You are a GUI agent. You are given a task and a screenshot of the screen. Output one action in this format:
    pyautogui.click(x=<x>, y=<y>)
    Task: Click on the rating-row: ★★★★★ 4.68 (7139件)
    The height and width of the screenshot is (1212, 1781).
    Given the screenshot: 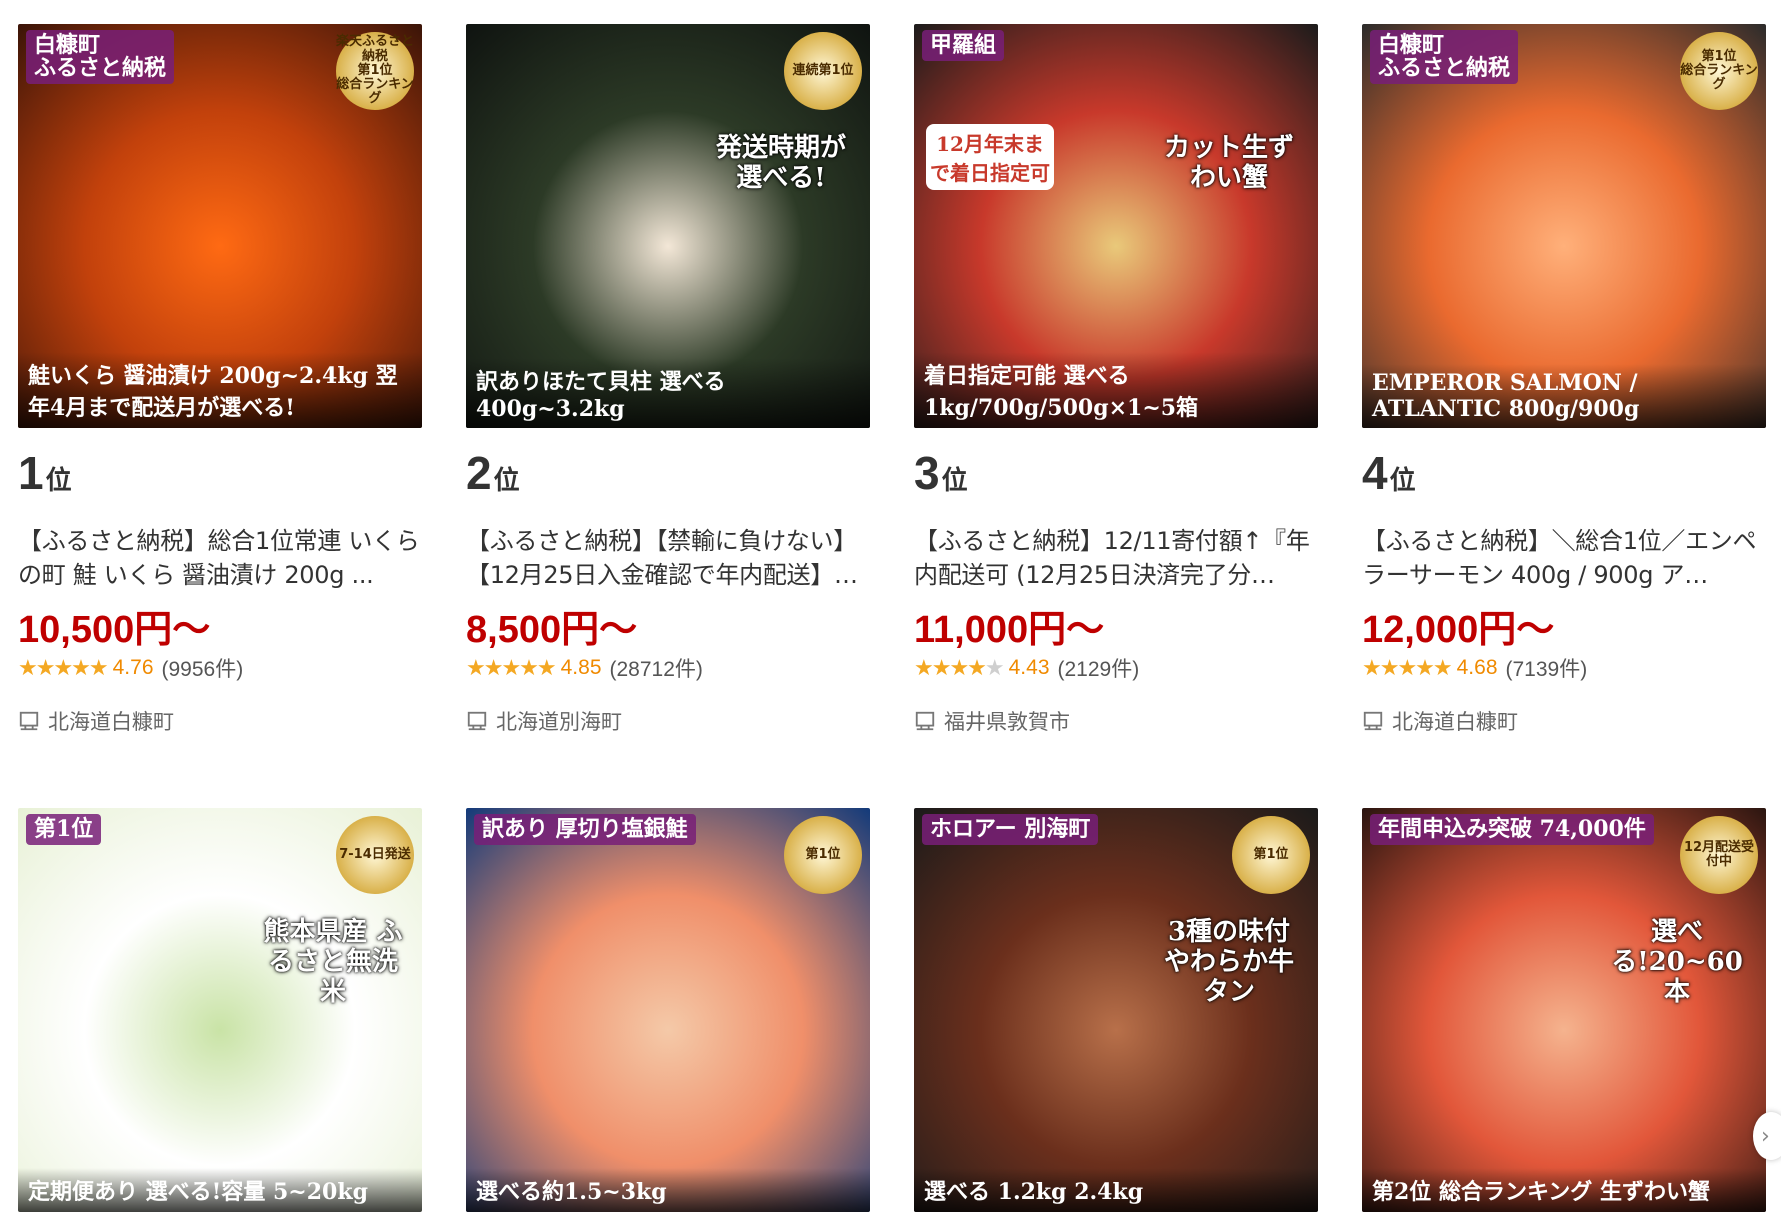 What is the action you would take?
    pyautogui.click(x=1564, y=668)
    